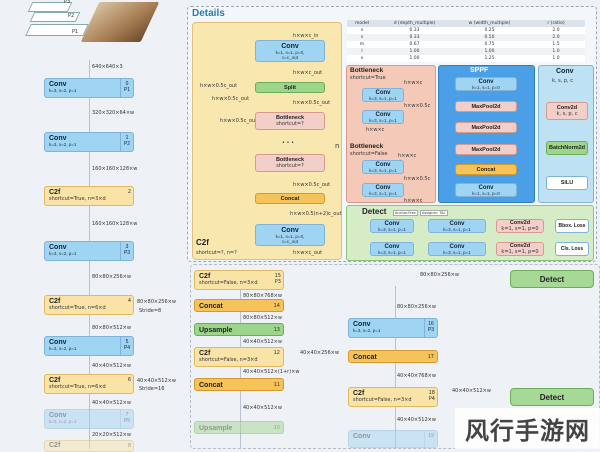 This screenshot has height=452, width=600. I want to click on detect-conv2d-2: Conv2d k=1, s=1, p=0, so click(520, 249).